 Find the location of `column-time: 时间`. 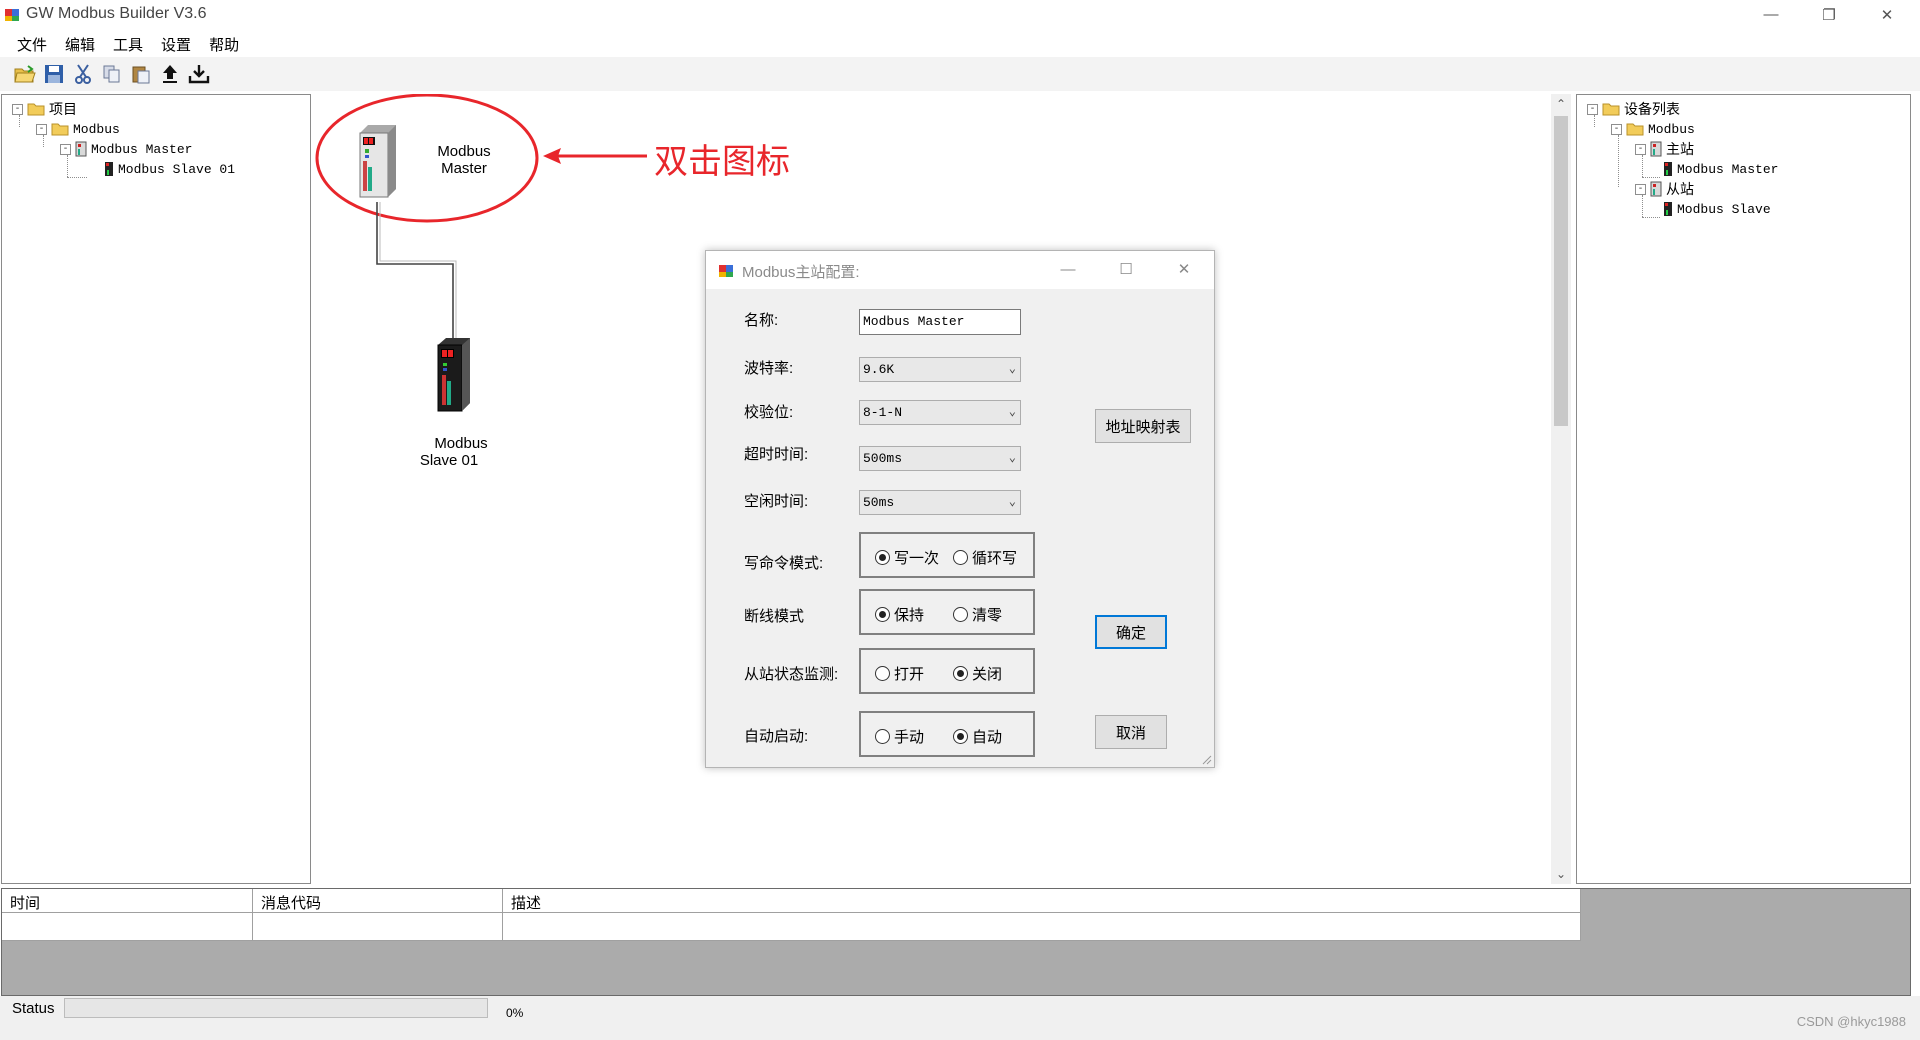

column-time: 时间 is located at coordinates (127, 901).